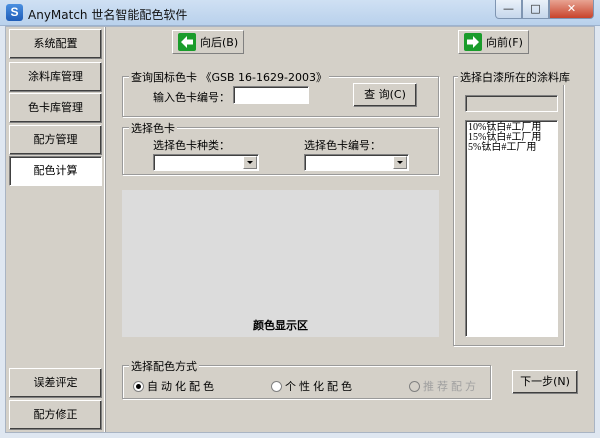 This screenshot has width=600, height=438. What do you see at coordinates (229, 77) in the screenshot?
I see `query-group-title: 查询国标色卡 《GSB 16-1629-2003》` at bounding box center [229, 77].